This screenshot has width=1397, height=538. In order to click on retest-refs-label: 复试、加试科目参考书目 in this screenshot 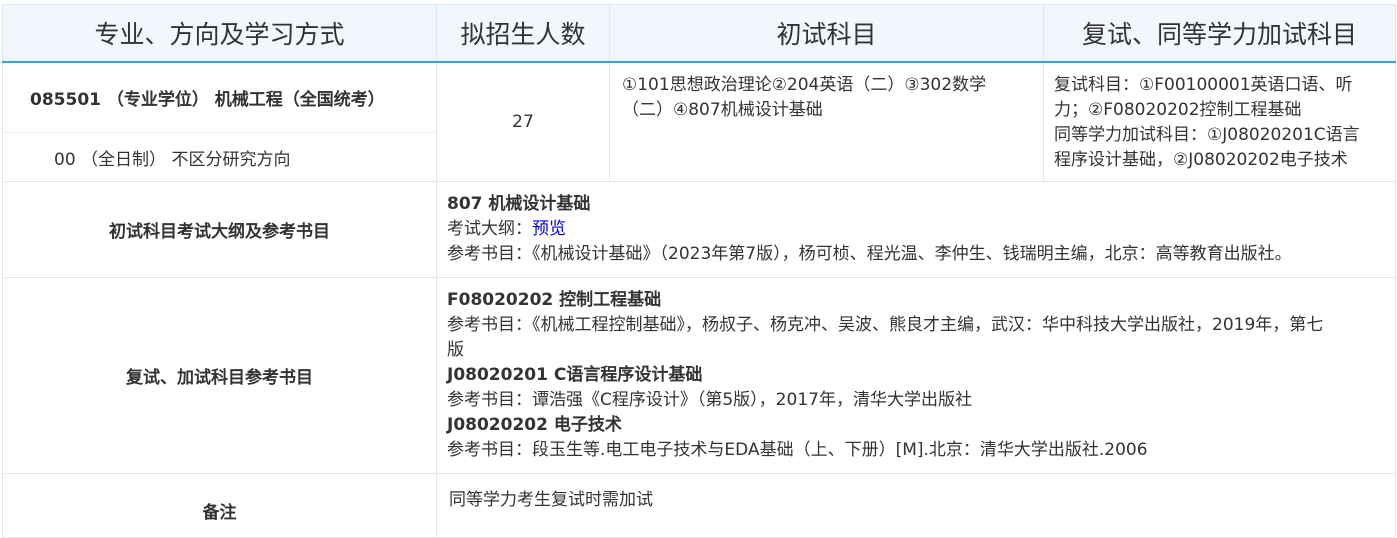, I will do `click(219, 375)`.